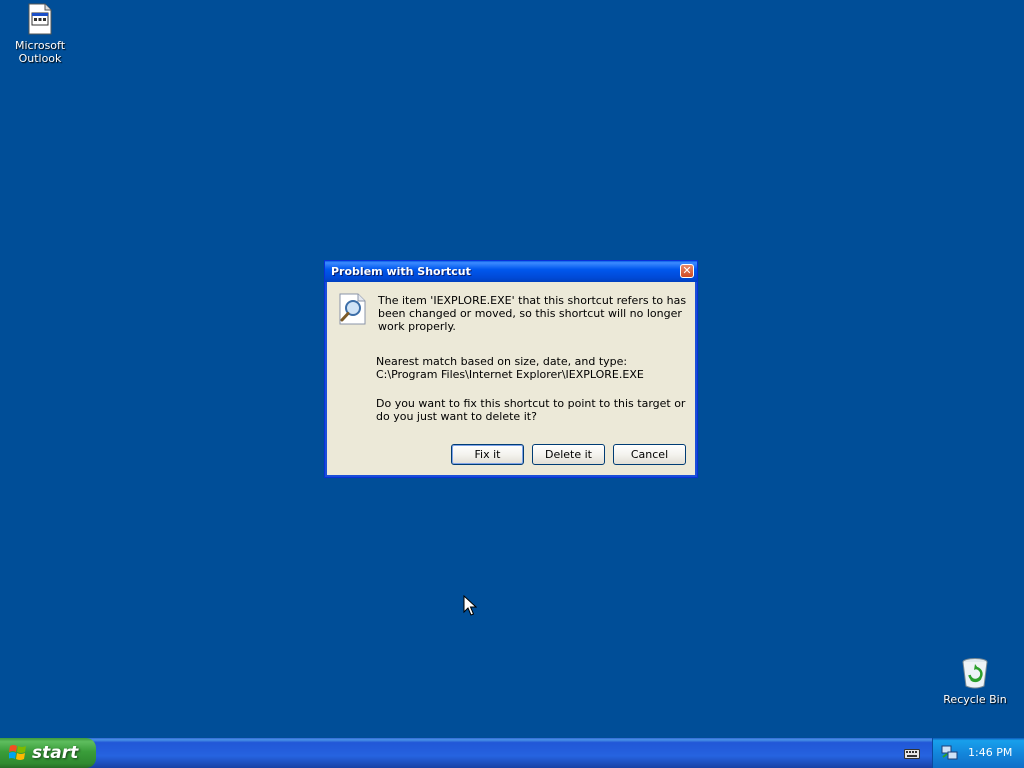 This screenshot has width=1024, height=768. I want to click on cancel-button: Cancel, so click(649, 454).